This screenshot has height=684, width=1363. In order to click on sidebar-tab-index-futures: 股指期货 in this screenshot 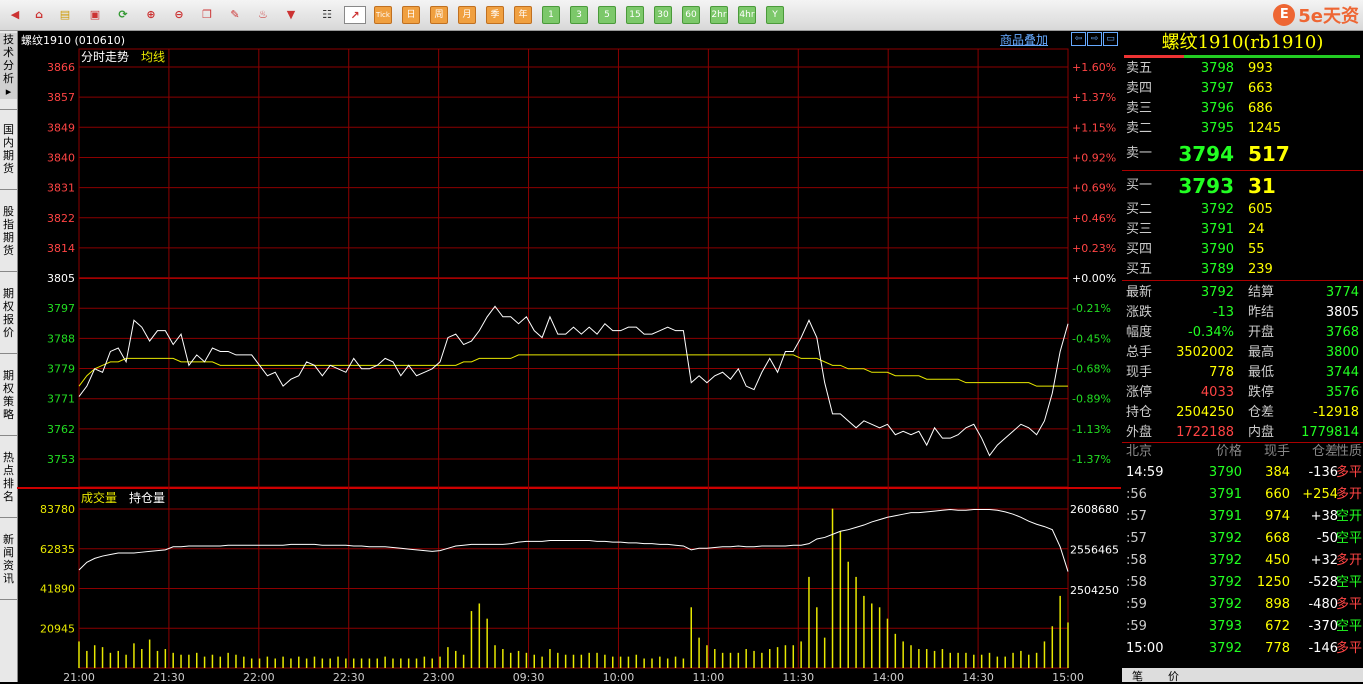, I will do `click(8, 233)`.